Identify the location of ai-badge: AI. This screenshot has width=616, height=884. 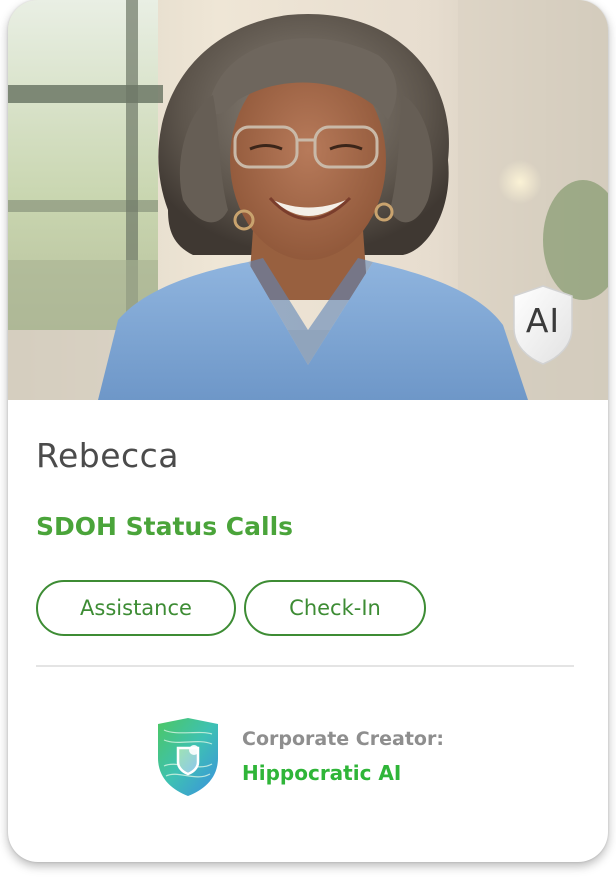
(543, 325).